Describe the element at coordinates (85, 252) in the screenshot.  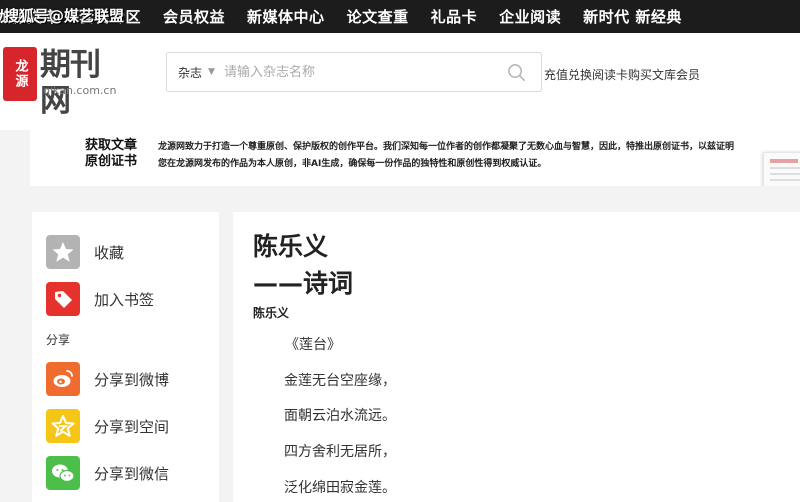
I see `favorite-button: 收藏` at that location.